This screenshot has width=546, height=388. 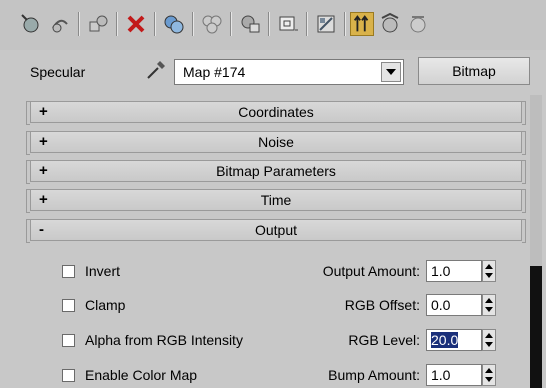 What do you see at coordinates (390, 24) in the screenshot?
I see `go-to-parent-icon` at bounding box center [390, 24].